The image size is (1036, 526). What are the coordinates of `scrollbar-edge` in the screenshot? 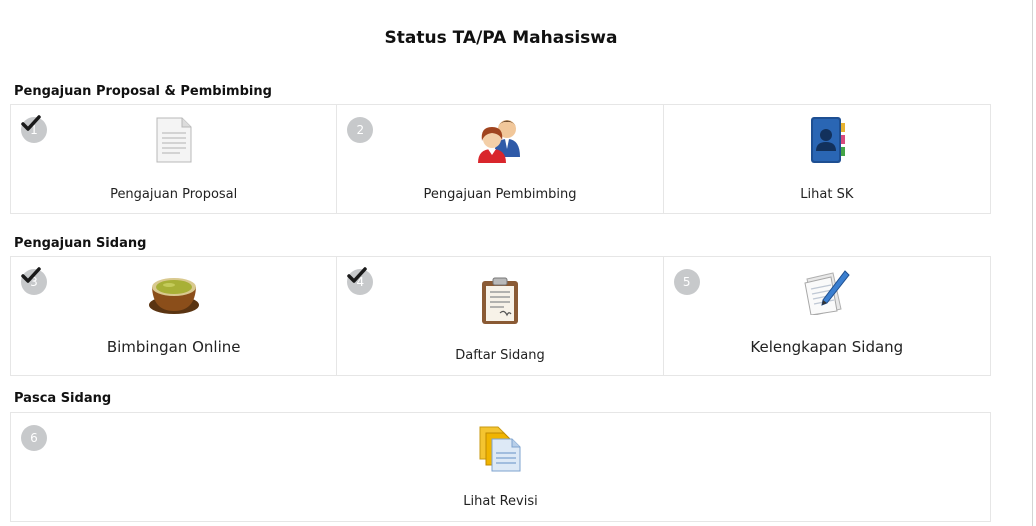 It's located at (1032, 263).